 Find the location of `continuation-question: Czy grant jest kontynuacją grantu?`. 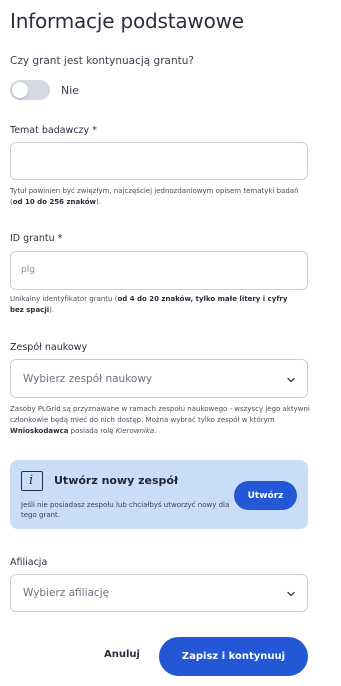

continuation-question: Czy grant jest kontynuacją grantu? is located at coordinates (102, 61).